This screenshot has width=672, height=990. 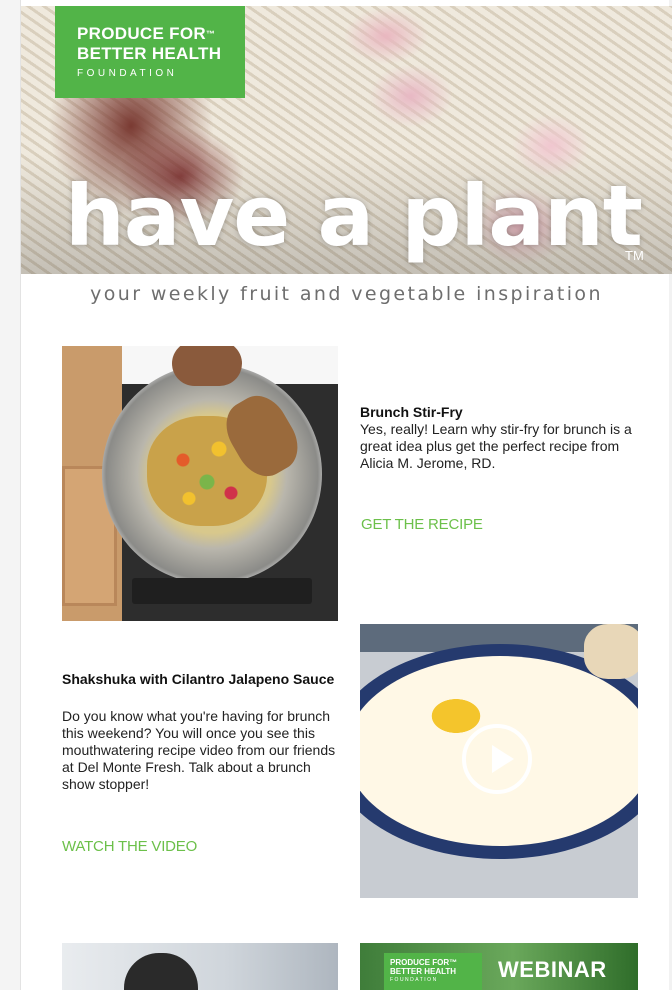 I want to click on stove-control-panel, so click(x=222, y=591).